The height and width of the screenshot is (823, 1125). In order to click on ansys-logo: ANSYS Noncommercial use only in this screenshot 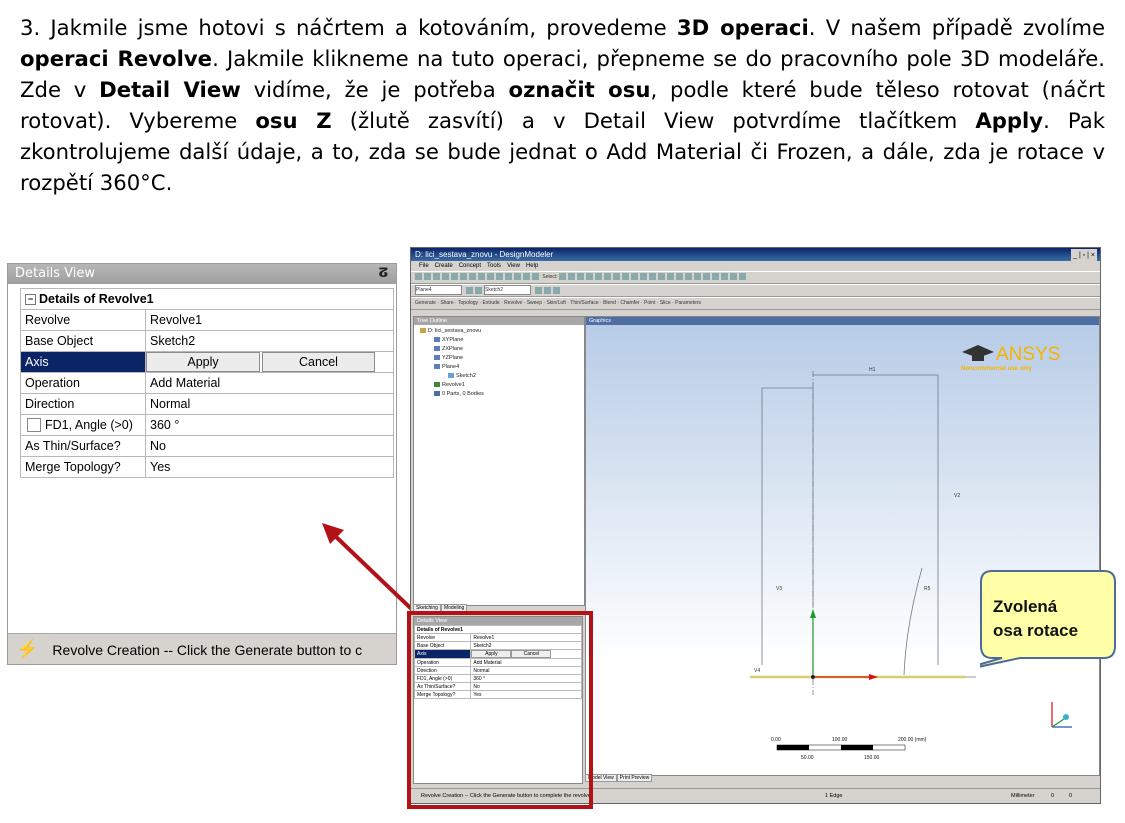, I will do `click(1010, 358)`.